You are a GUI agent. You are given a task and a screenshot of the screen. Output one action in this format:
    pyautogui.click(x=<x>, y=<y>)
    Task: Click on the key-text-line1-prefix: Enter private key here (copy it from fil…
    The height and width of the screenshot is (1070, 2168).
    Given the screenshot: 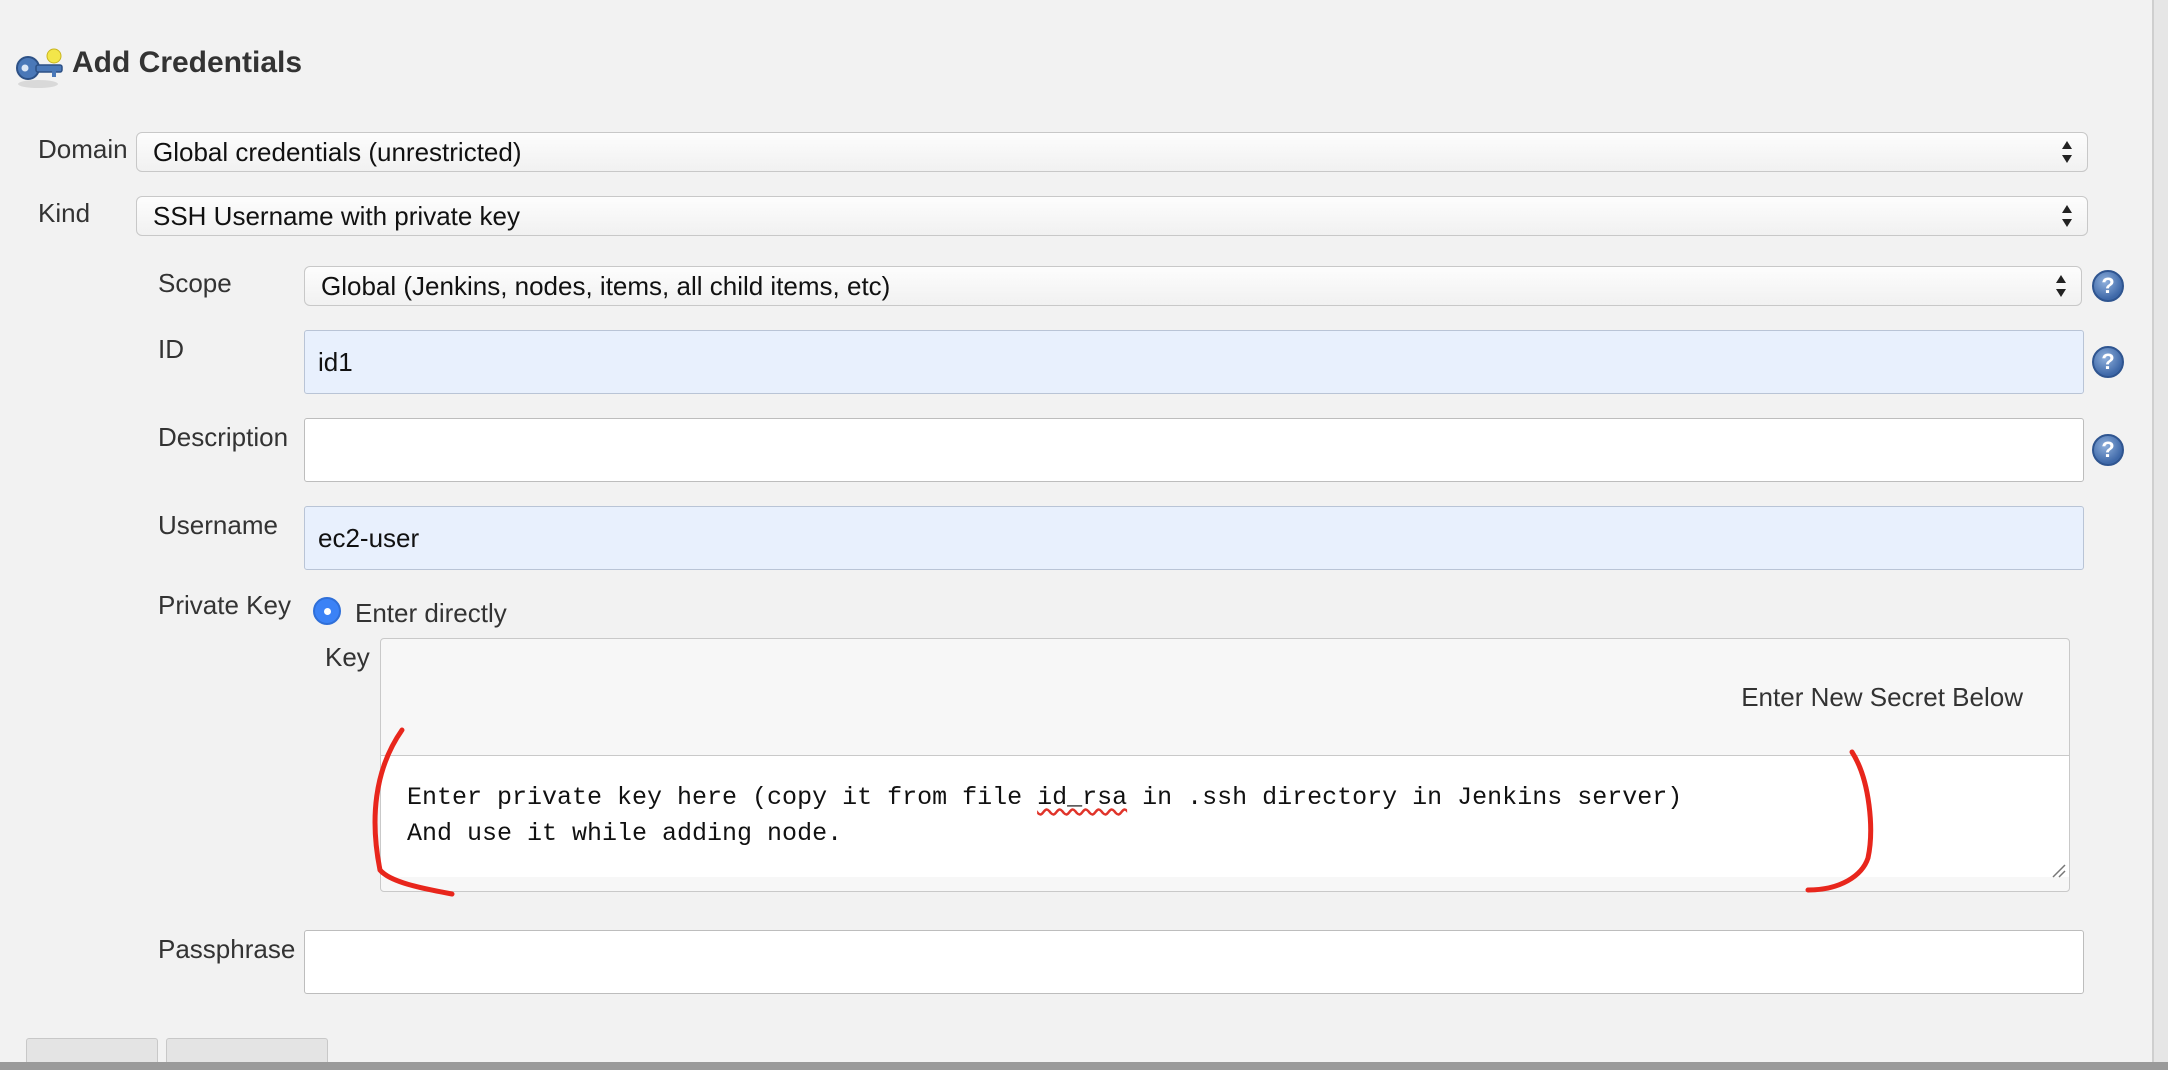 What is the action you would take?
    pyautogui.click(x=722, y=797)
    